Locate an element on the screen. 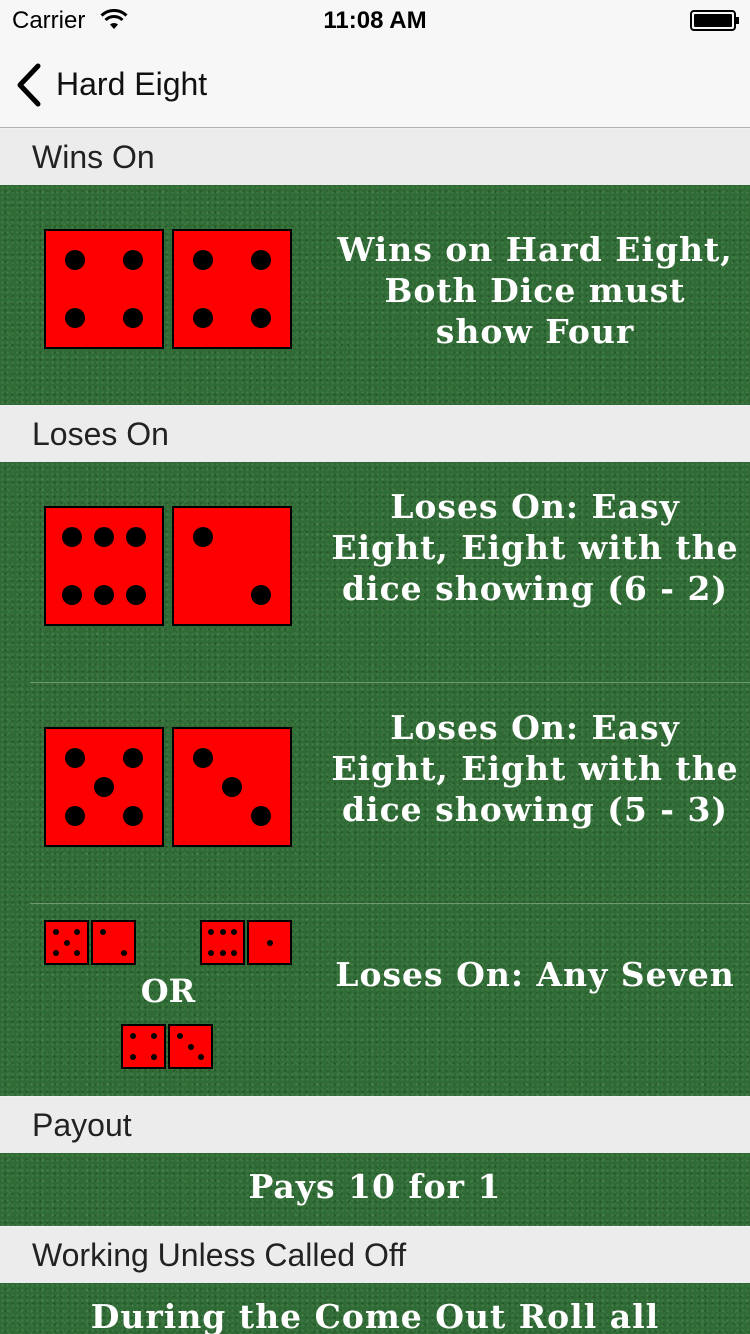  clock: 11:08 AM is located at coordinates (375, 20).